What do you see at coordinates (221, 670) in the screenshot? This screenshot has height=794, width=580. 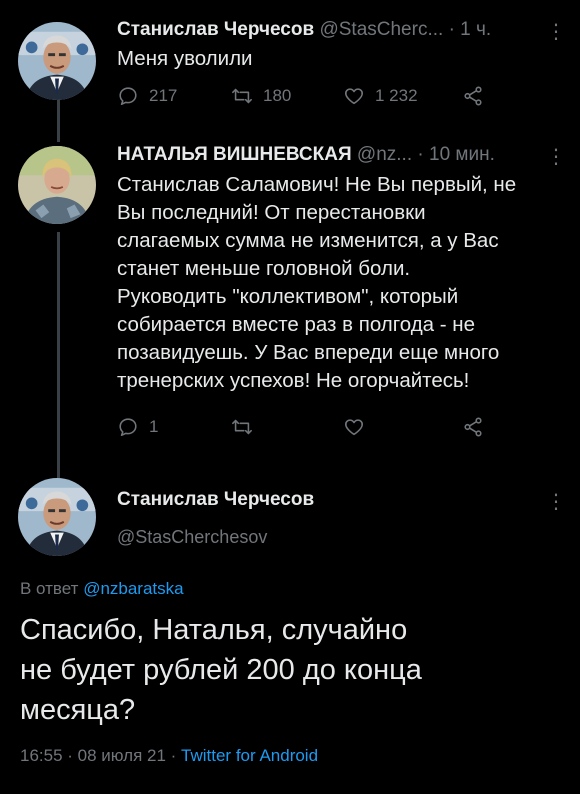 I see `text-line: не будет рублей 200 до конца` at bounding box center [221, 670].